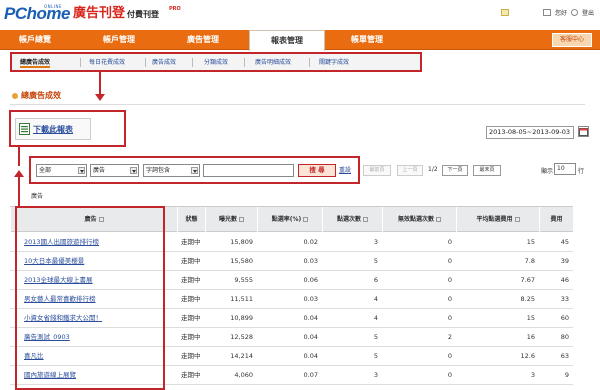 The image size is (600, 390). I want to click on logo-online: ONLINE, so click(53, 6).